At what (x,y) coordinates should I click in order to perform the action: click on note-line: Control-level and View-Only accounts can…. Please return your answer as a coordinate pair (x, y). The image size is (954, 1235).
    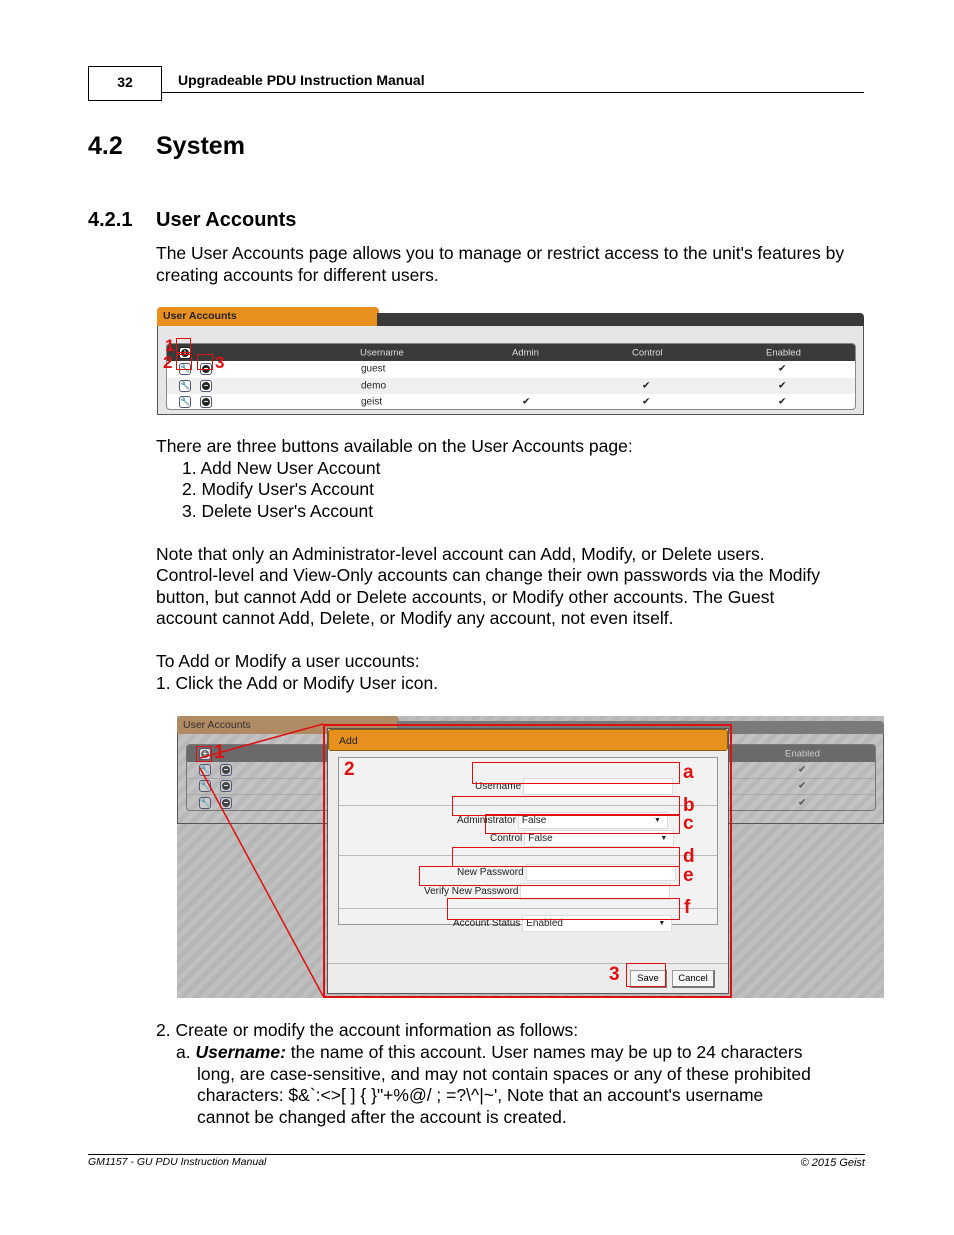
    Looking at the image, I should click on (488, 575).